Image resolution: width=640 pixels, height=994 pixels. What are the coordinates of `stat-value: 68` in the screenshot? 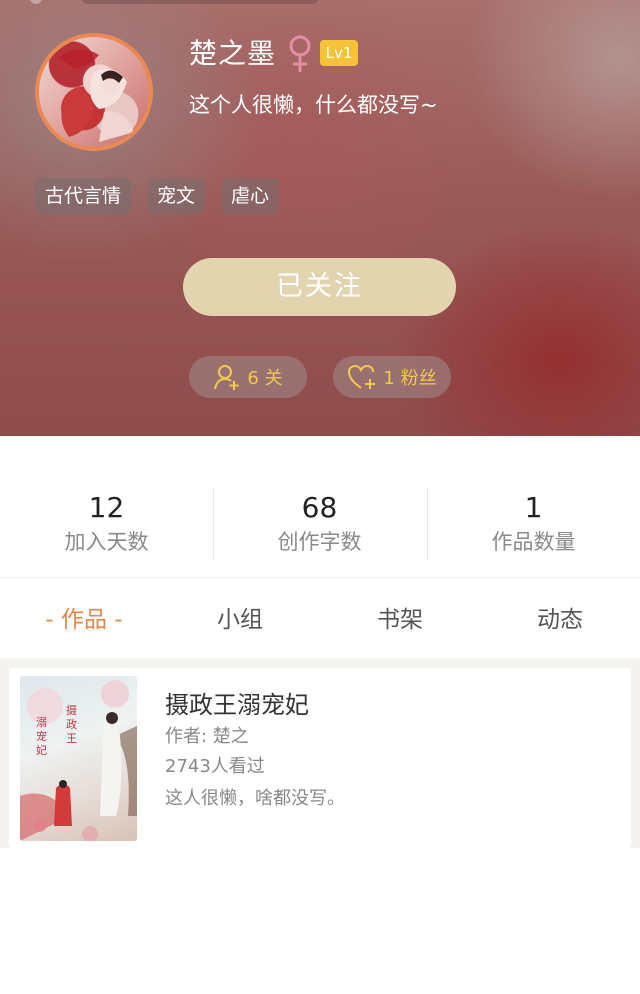 It's located at (319, 507).